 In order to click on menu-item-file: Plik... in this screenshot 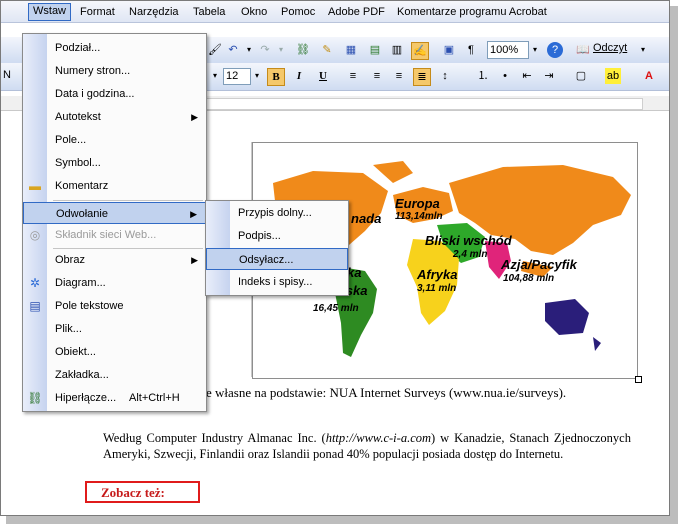, I will do `click(114, 329)`.